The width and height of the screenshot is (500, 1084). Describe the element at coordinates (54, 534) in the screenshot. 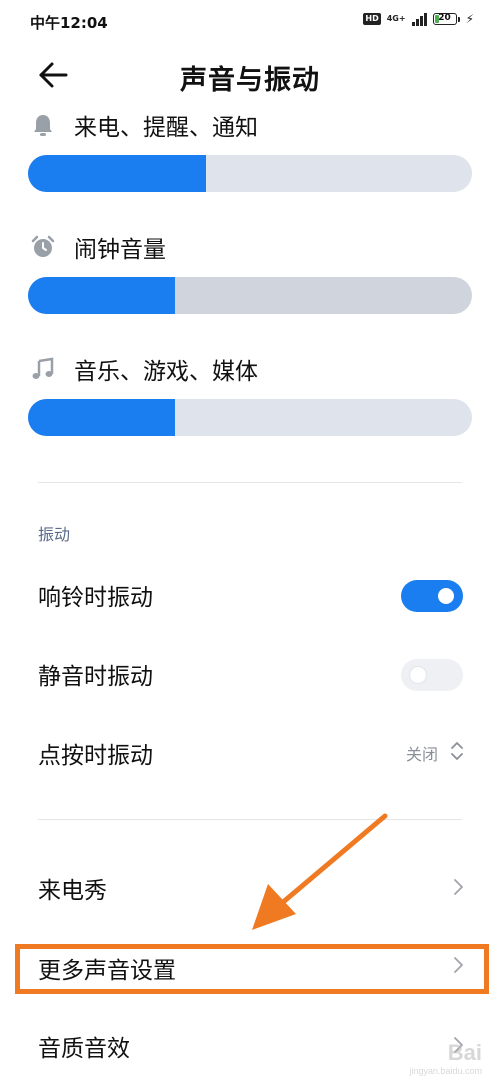

I see `vibration-section-caption: 振动` at that location.